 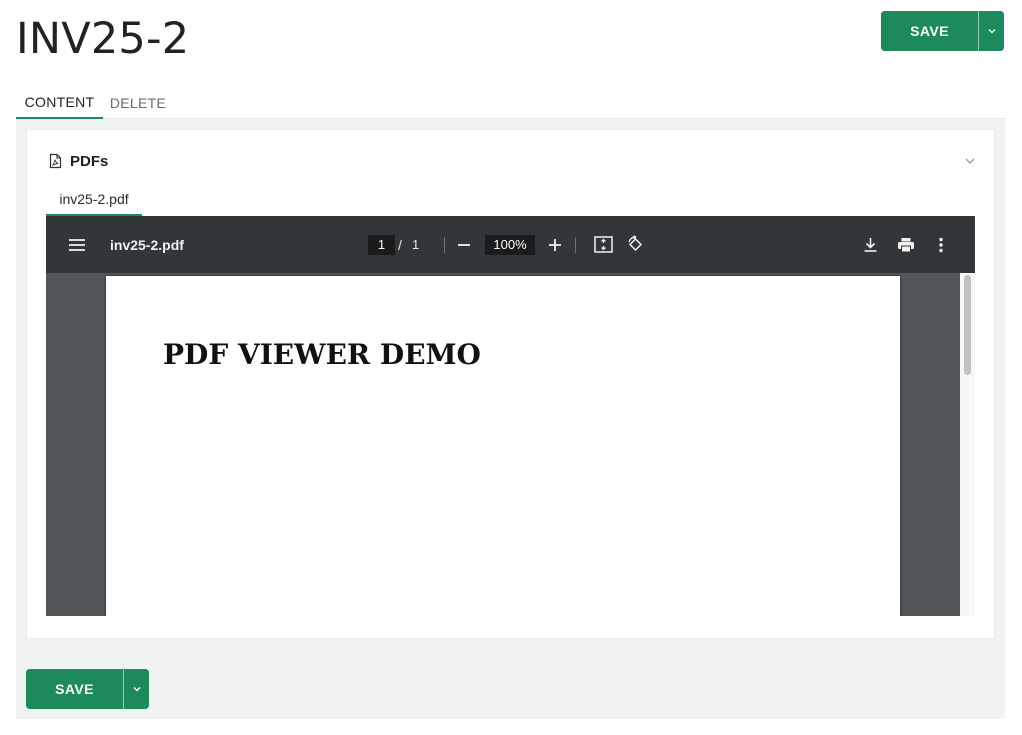 I want to click on pdf-file-name: inv25-2.pdf, so click(x=147, y=244).